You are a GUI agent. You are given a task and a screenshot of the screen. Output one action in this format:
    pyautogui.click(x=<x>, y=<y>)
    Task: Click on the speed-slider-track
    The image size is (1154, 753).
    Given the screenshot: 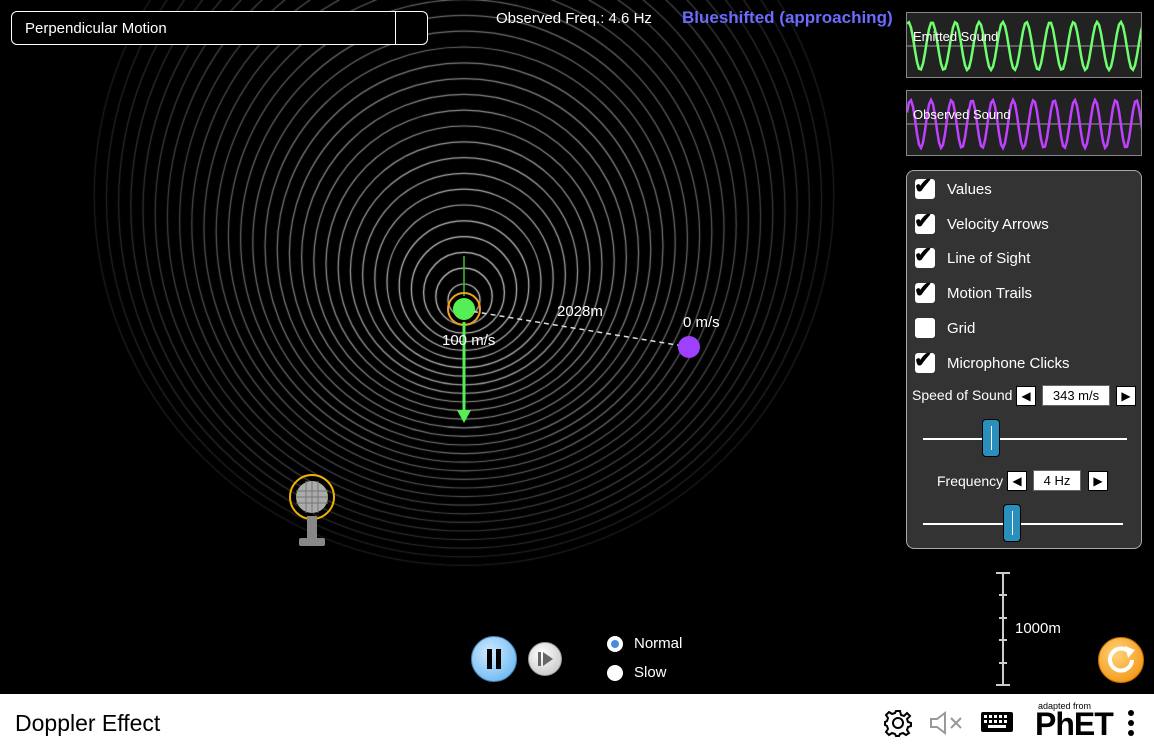 What is the action you would take?
    pyautogui.click(x=1025, y=439)
    